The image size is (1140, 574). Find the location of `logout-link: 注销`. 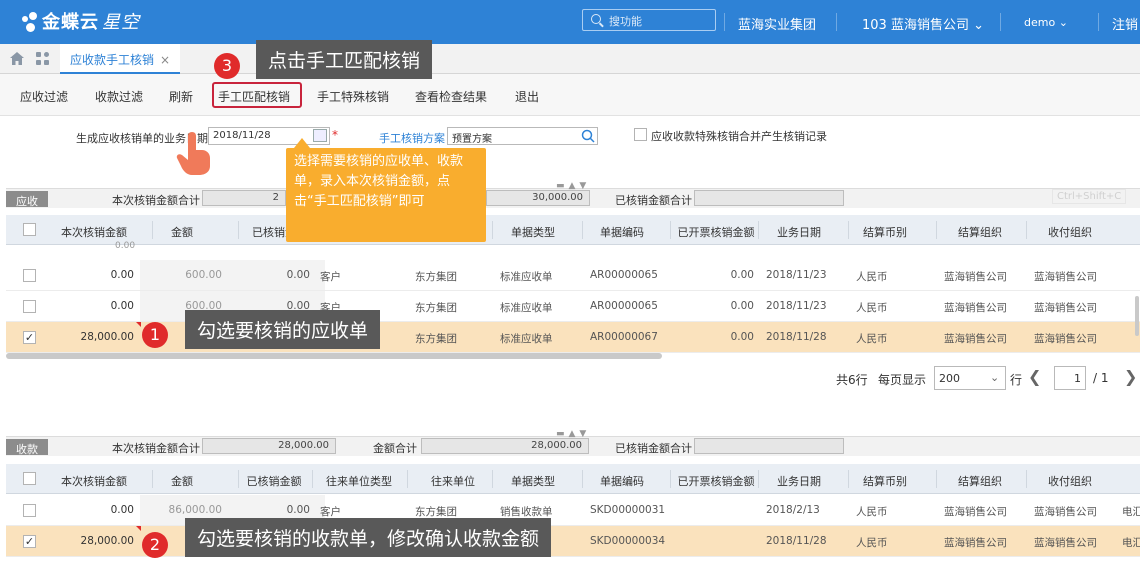

logout-link: 注销 is located at coordinates (1125, 23).